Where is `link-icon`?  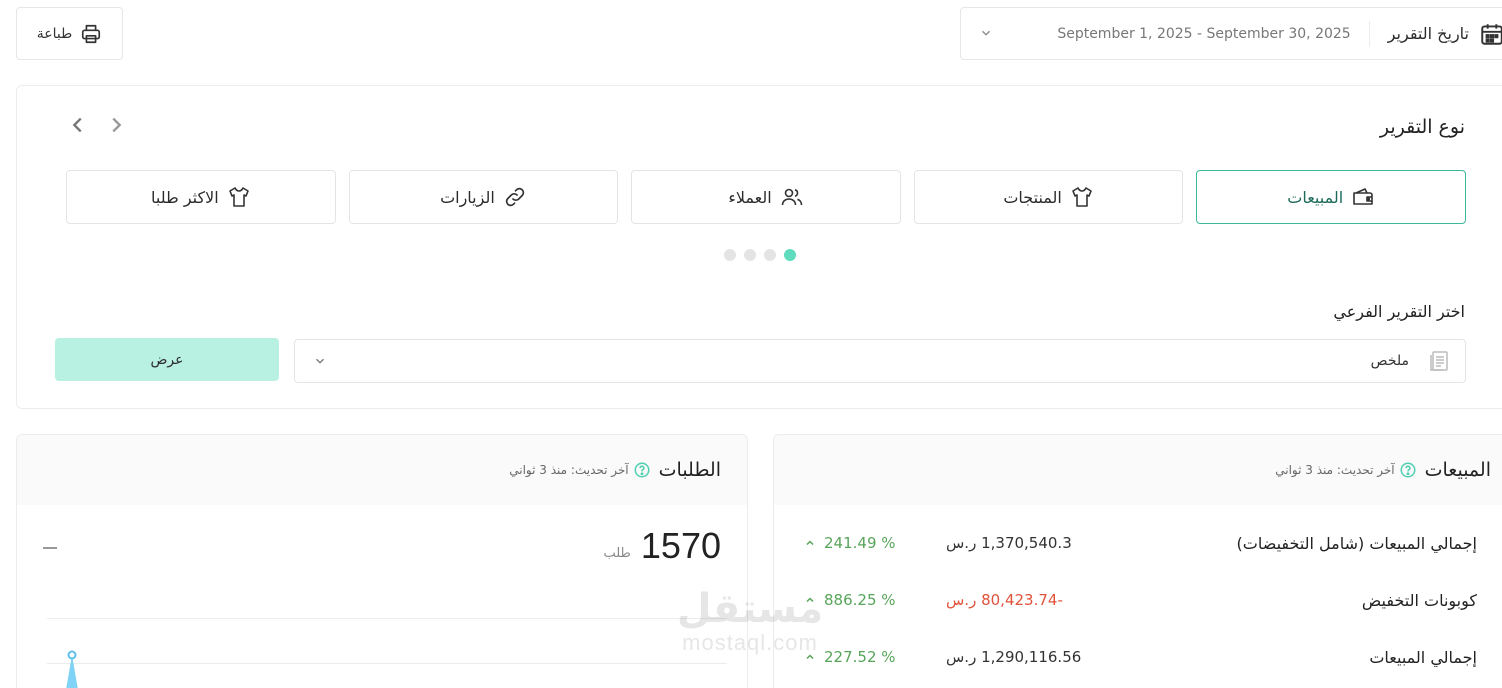 link-icon is located at coordinates (515, 197).